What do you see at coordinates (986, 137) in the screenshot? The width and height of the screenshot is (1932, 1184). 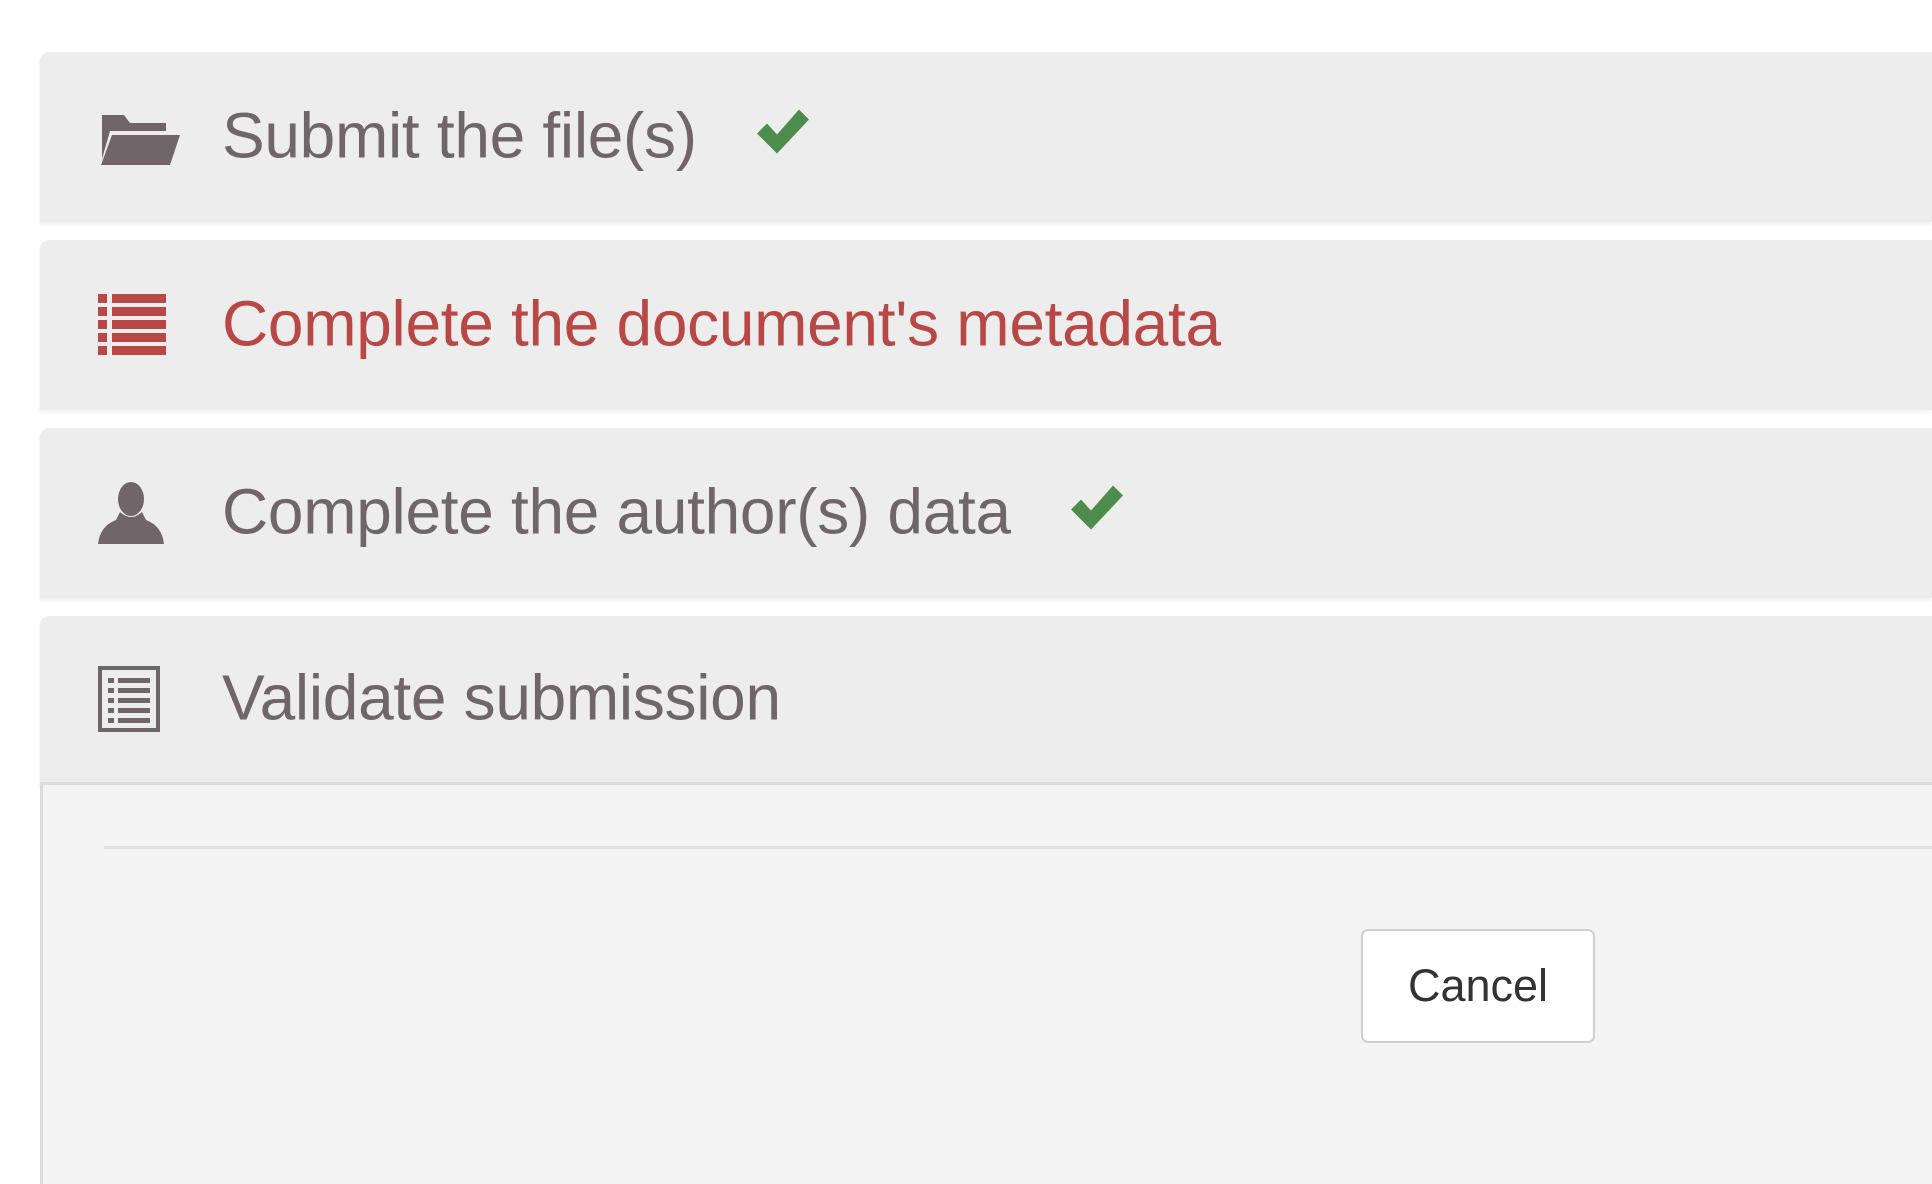 I see `step-submit-files: Submit the file(s)` at bounding box center [986, 137].